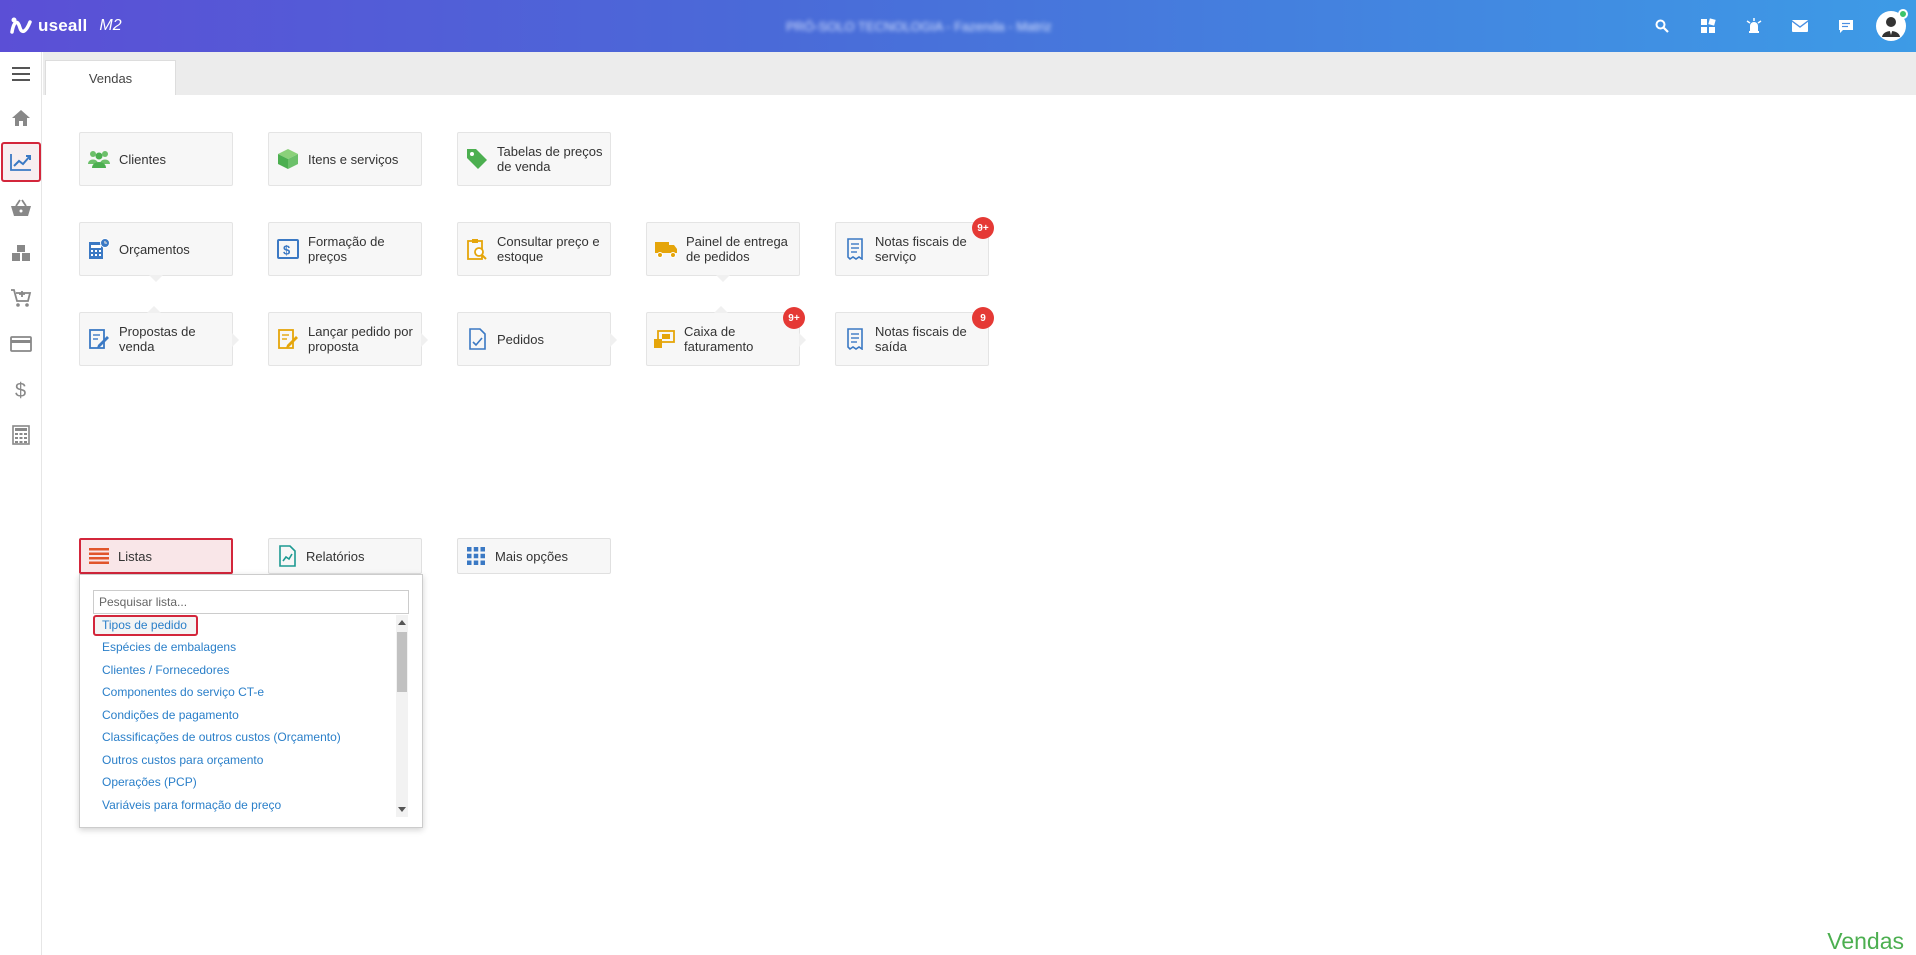 The height and width of the screenshot is (955, 1916). Describe the element at coordinates (99, 159) in the screenshot. I see `users-icon` at that location.